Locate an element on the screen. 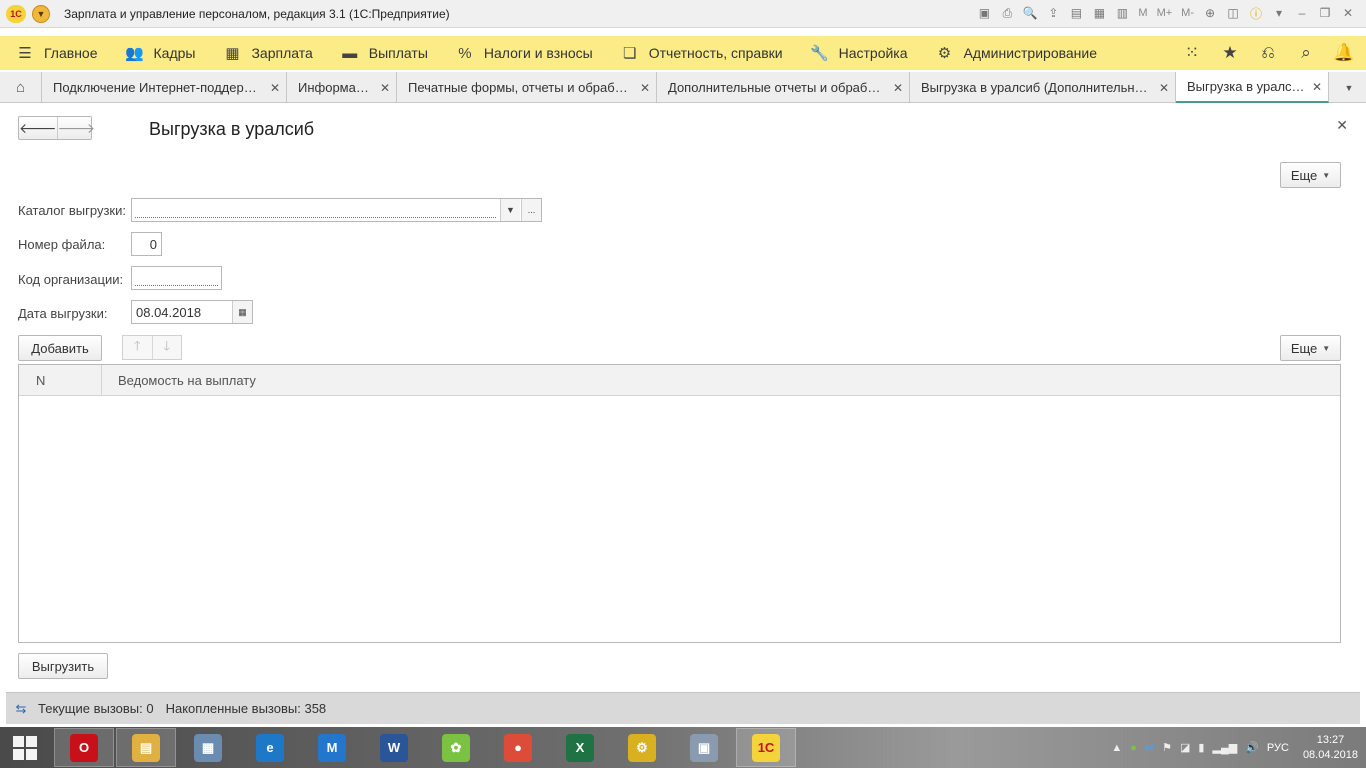  teamviewer-icon: ⇄ is located at coordinates (1149, 747).